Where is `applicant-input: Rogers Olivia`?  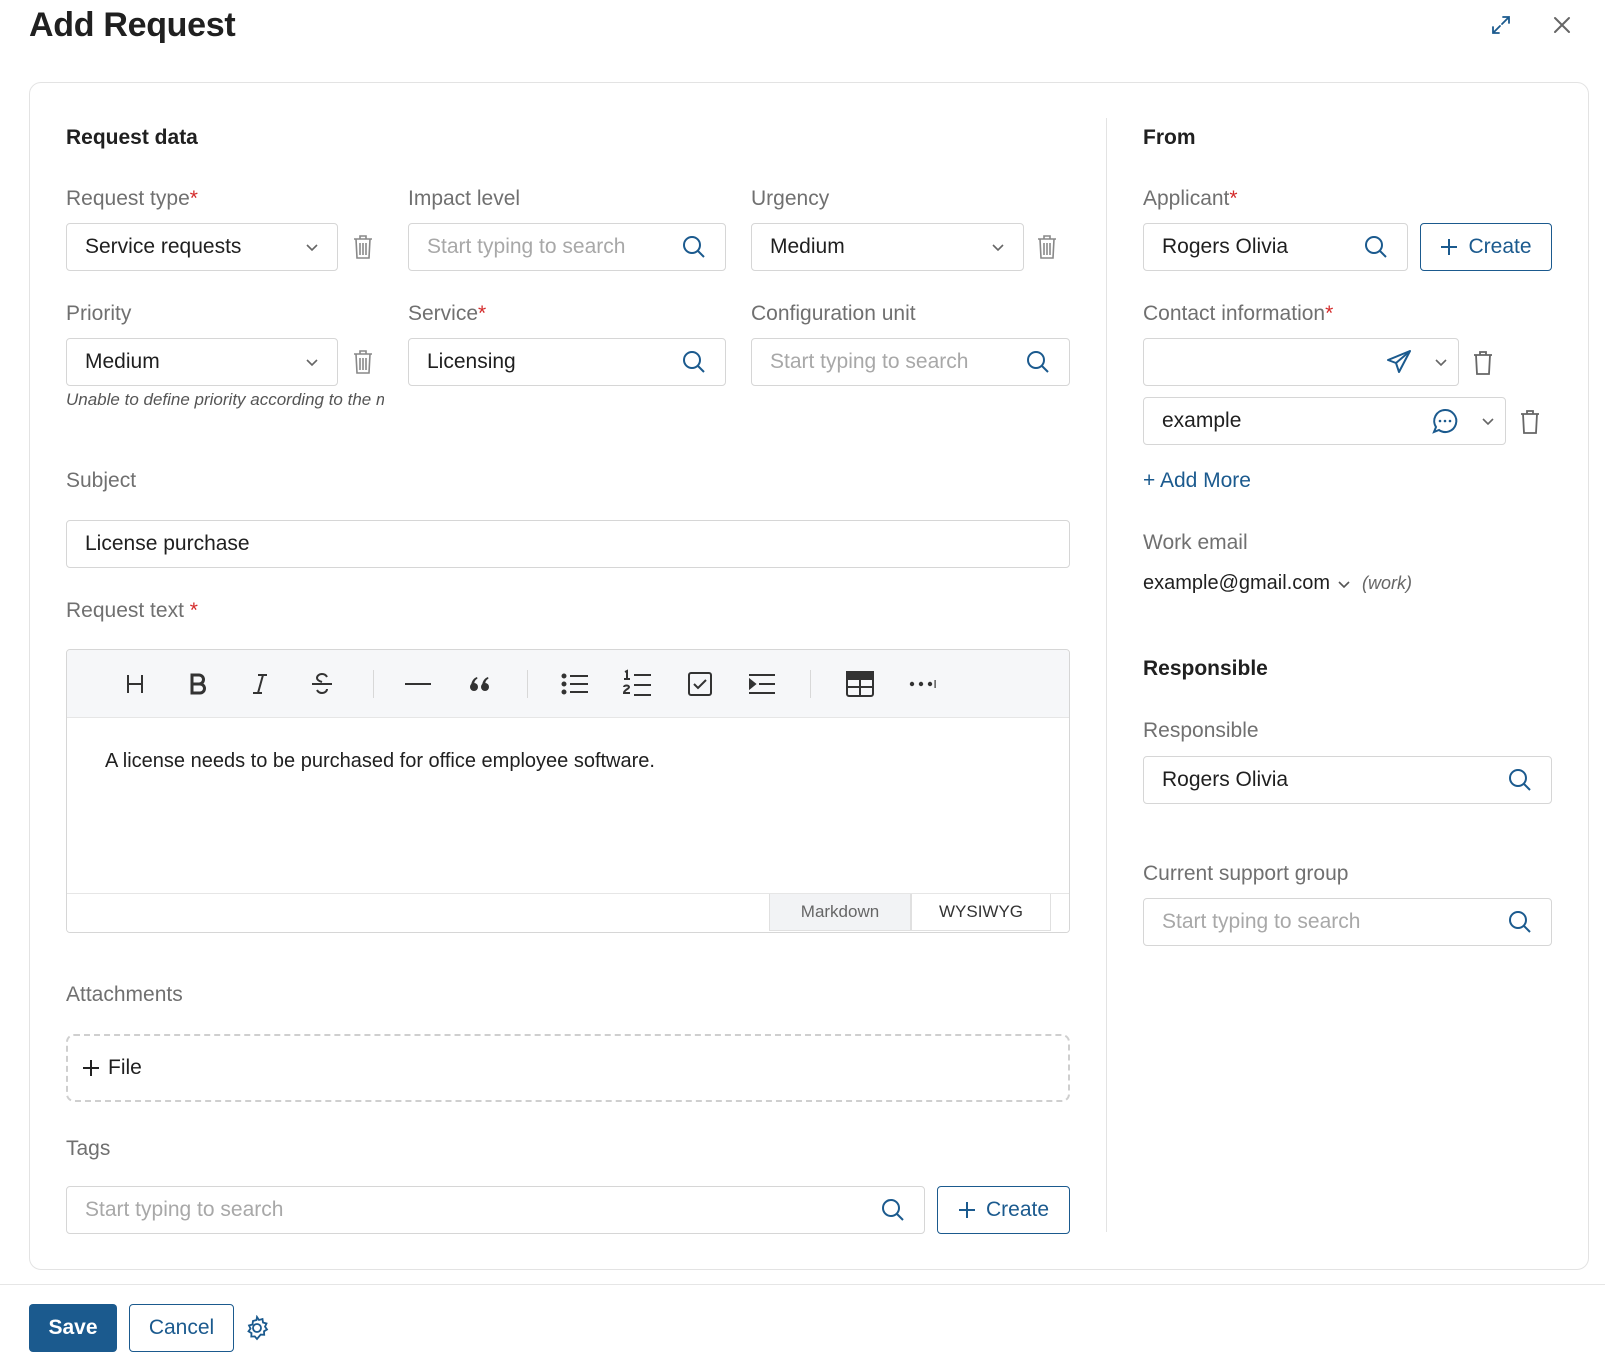 applicant-input: Rogers Olivia is located at coordinates (1275, 247).